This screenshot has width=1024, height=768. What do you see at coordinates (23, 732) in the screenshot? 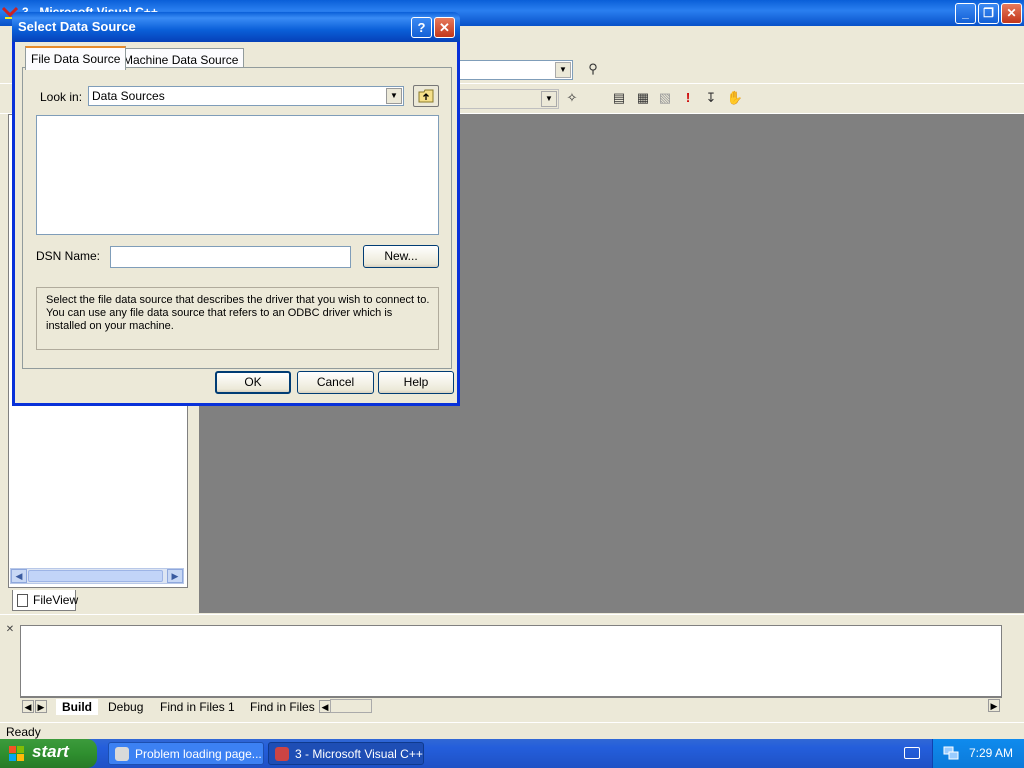
I see `status-text: Ready` at bounding box center [23, 732].